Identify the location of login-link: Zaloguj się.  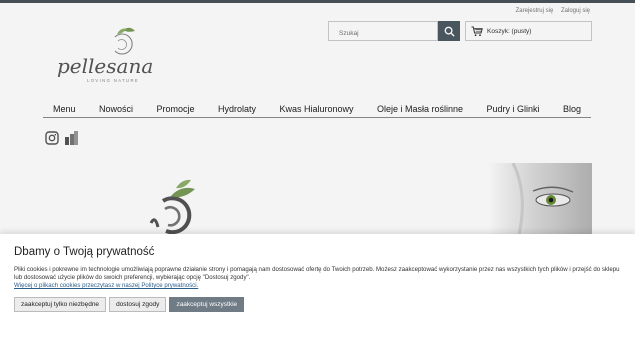
(575, 11).